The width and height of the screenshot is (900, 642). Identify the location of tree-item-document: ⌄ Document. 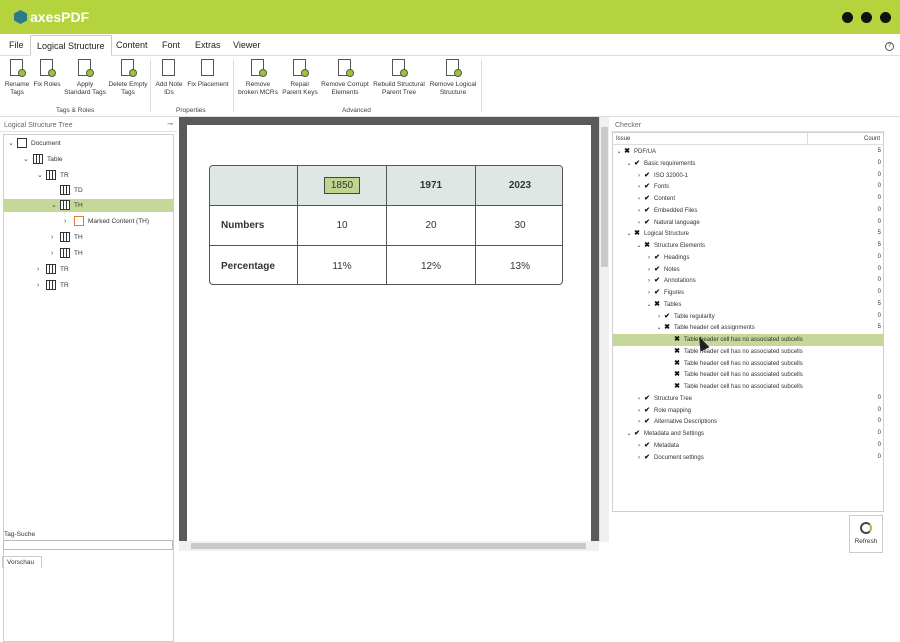
(88, 143).